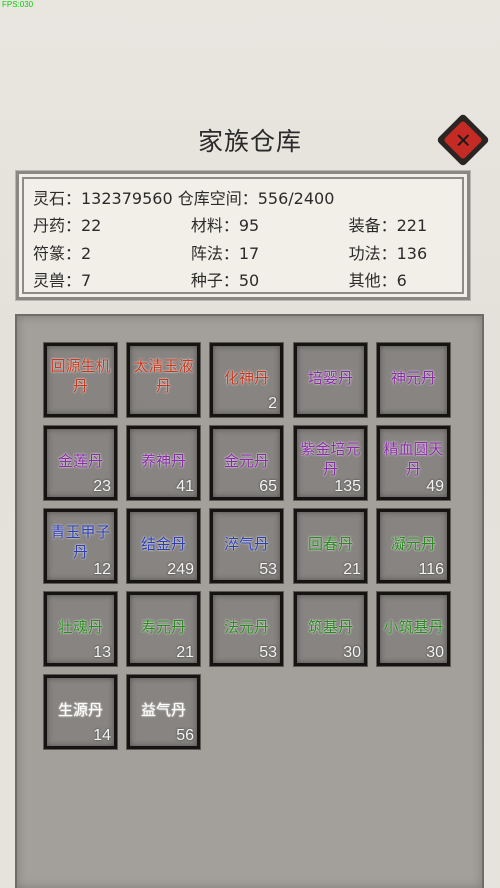 Image resolution: width=500 pixels, height=888 pixels. Describe the element at coordinates (225, 226) in the screenshot. I see `stat-materials: 材料：95` at that location.